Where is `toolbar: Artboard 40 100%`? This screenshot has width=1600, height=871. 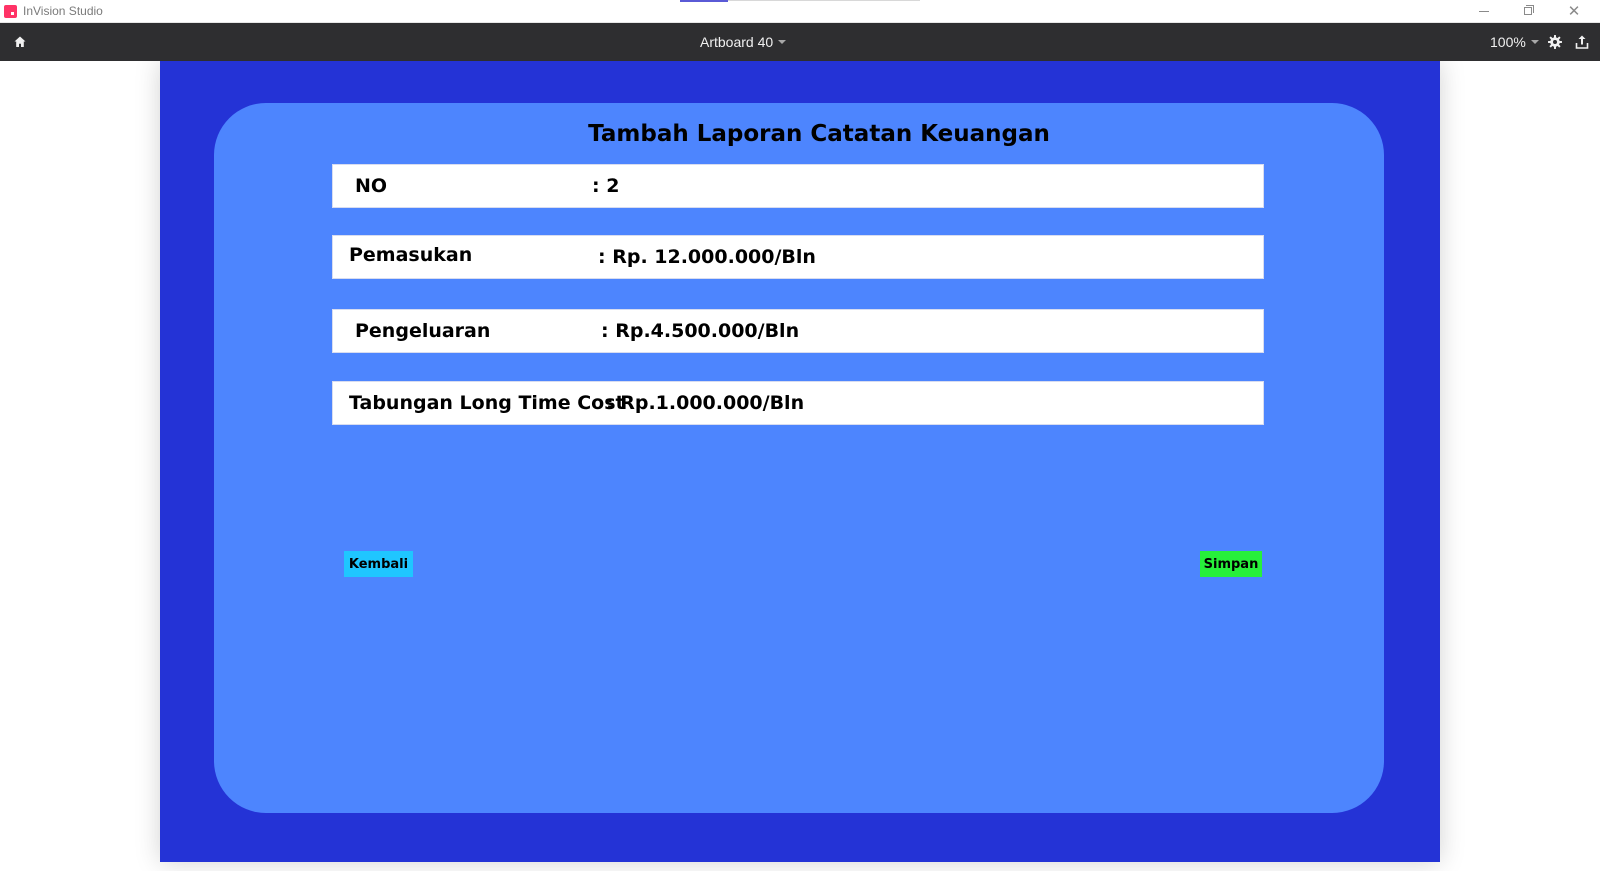
toolbar: Artboard 40 100% is located at coordinates (800, 42).